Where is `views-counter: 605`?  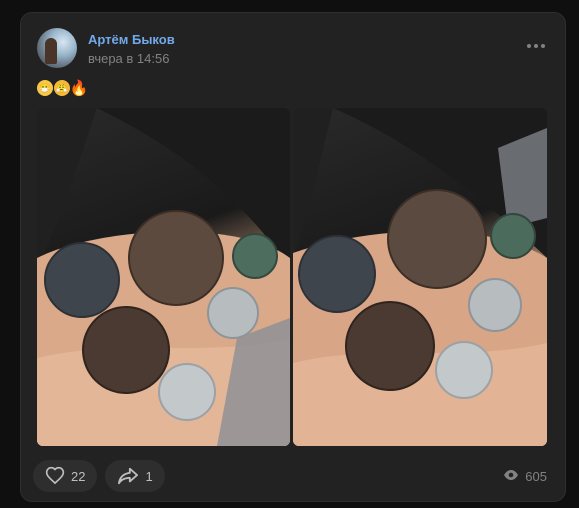
views-counter: 605 is located at coordinates (525, 476).